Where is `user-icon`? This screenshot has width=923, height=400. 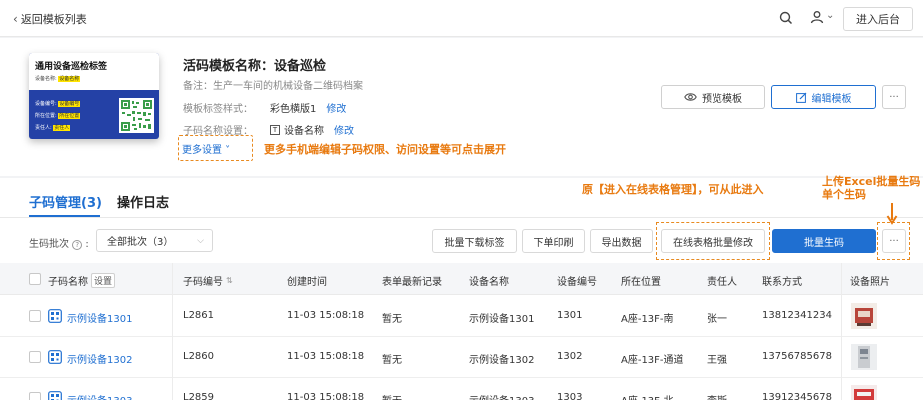
user-icon is located at coordinates (817, 17).